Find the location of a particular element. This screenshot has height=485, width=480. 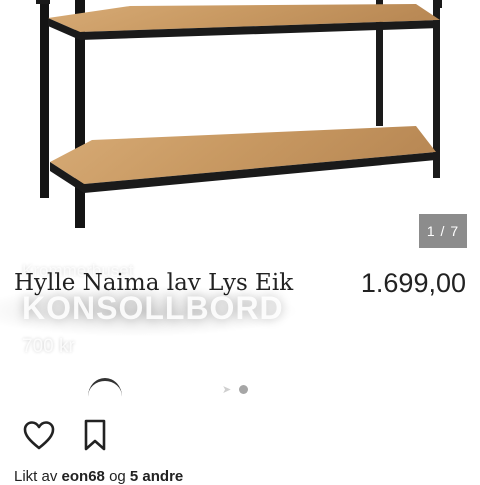

overlay-price: 700 kr is located at coordinates (48, 346).